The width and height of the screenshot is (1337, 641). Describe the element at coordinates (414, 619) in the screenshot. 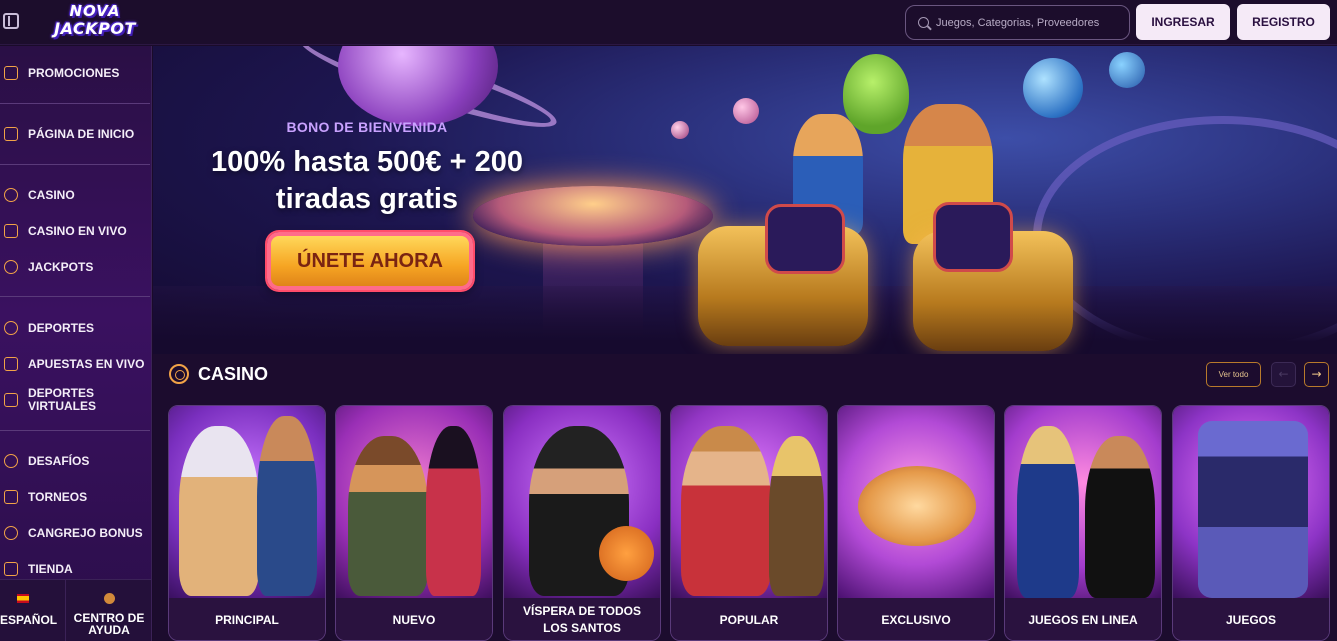

I see `card-label: NUEVO` at that location.